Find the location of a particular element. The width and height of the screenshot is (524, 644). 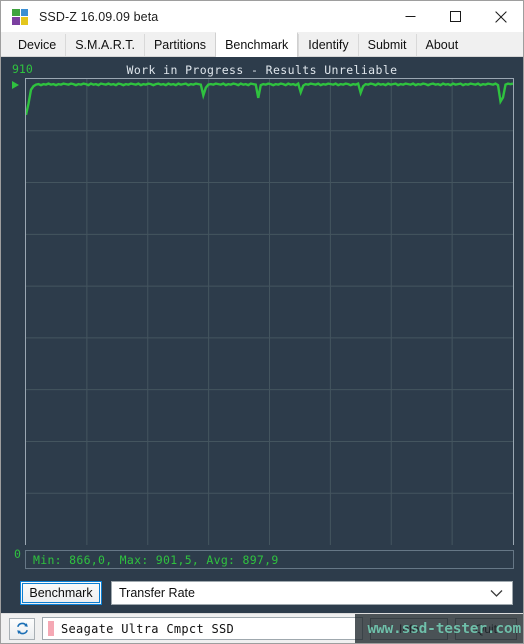

tab-benchmark: Benchmark is located at coordinates (257, 44).